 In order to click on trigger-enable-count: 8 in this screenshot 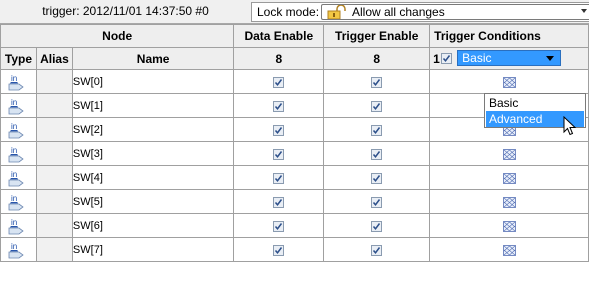, I will do `click(377, 58)`.